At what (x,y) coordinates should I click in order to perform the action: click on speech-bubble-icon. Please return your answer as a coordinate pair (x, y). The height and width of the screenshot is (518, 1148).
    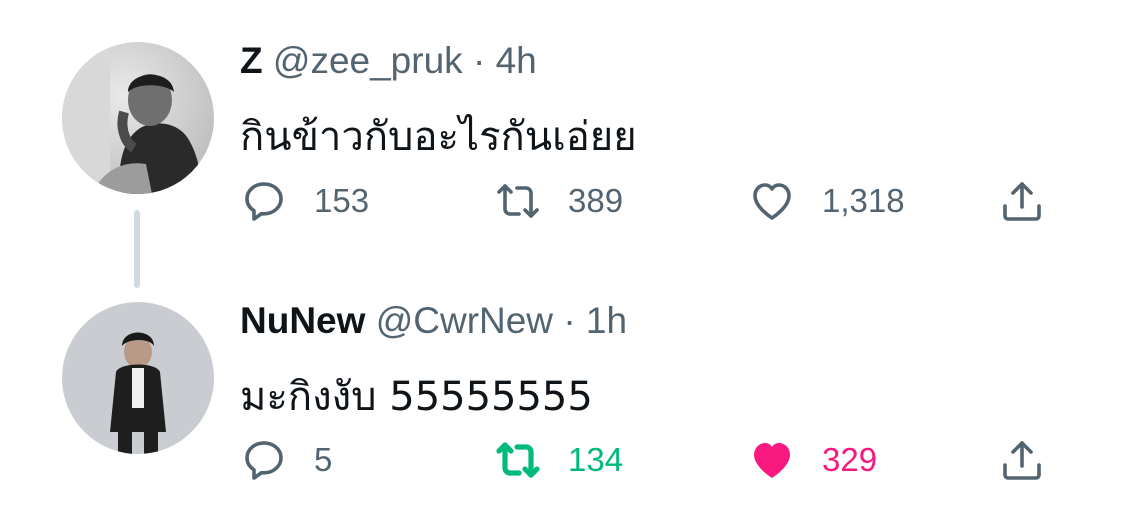
    Looking at the image, I should click on (264, 460).